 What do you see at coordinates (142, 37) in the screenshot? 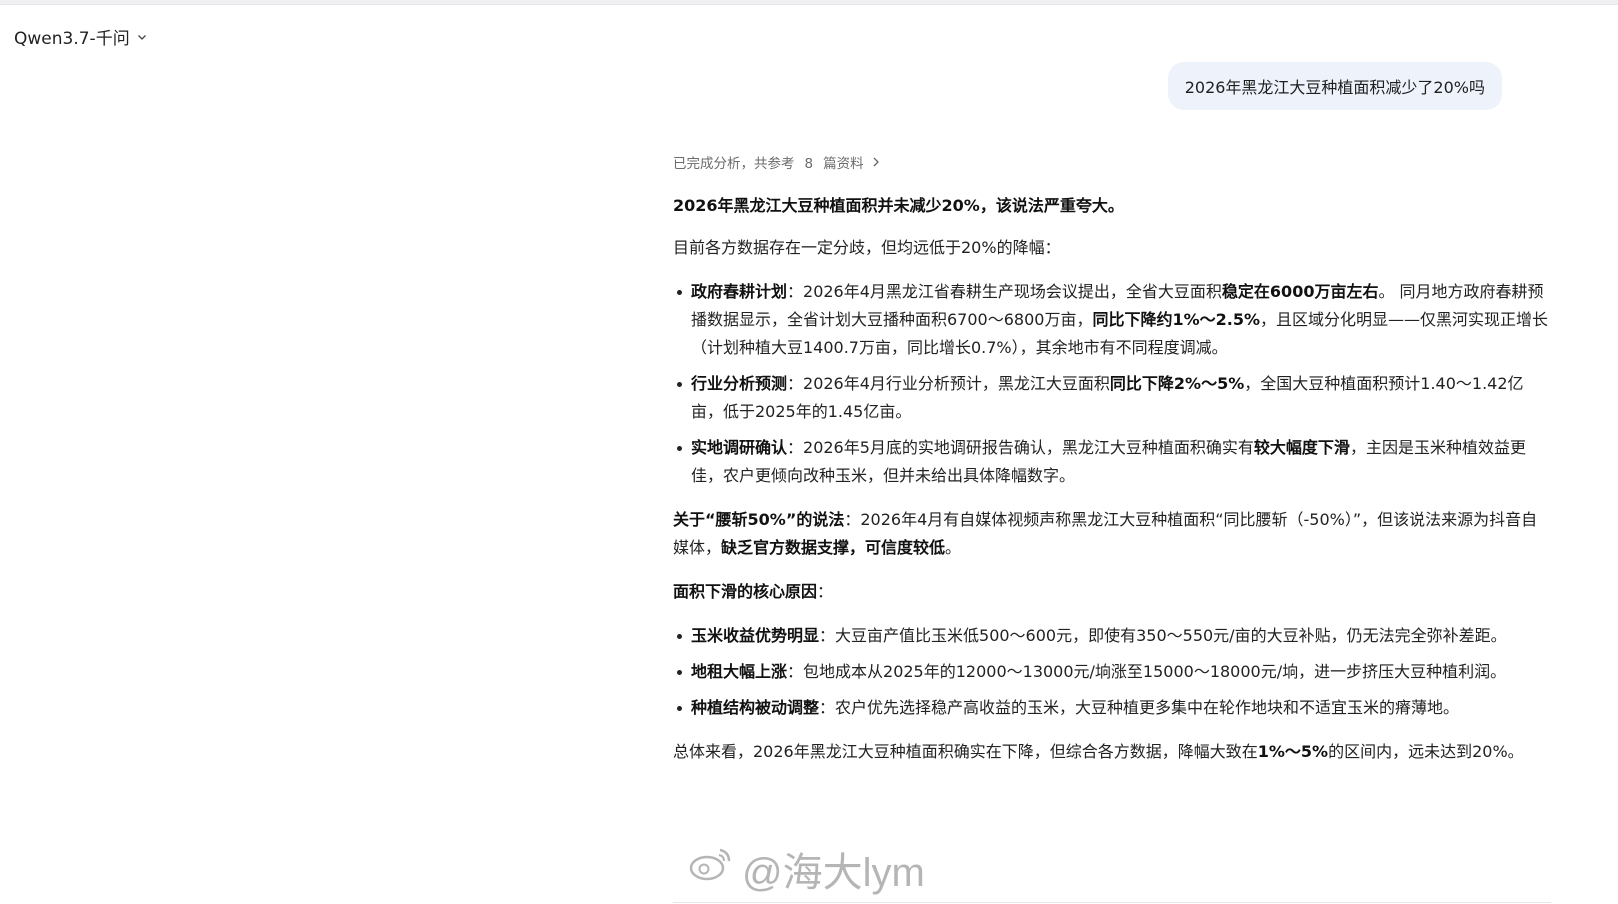
I see `chevron-down-icon` at bounding box center [142, 37].